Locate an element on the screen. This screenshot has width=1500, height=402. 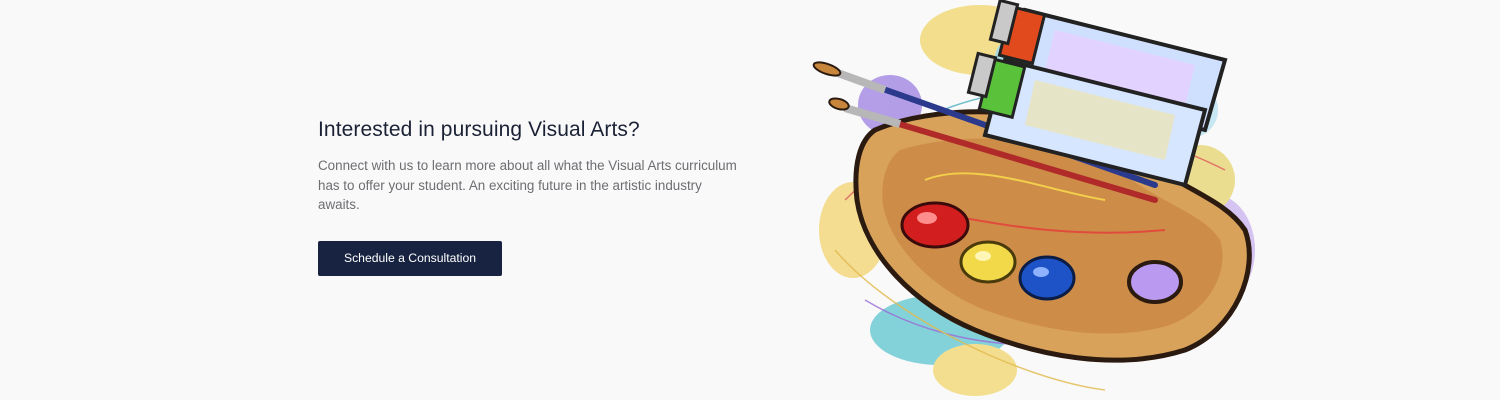
schedule-consultation-button: Schedule a Consultation is located at coordinates (410, 258).